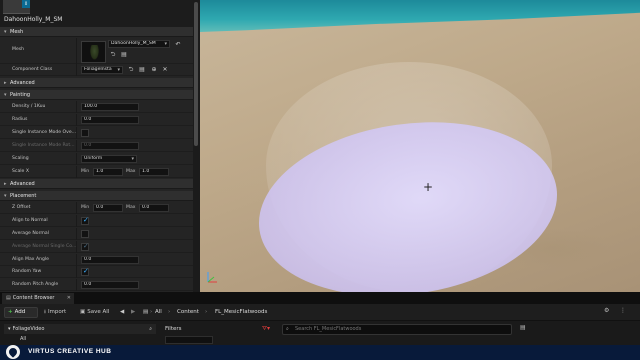  What do you see at coordinates (154, 208) in the screenshot?
I see `z-max-field: 0.0` at bounding box center [154, 208].